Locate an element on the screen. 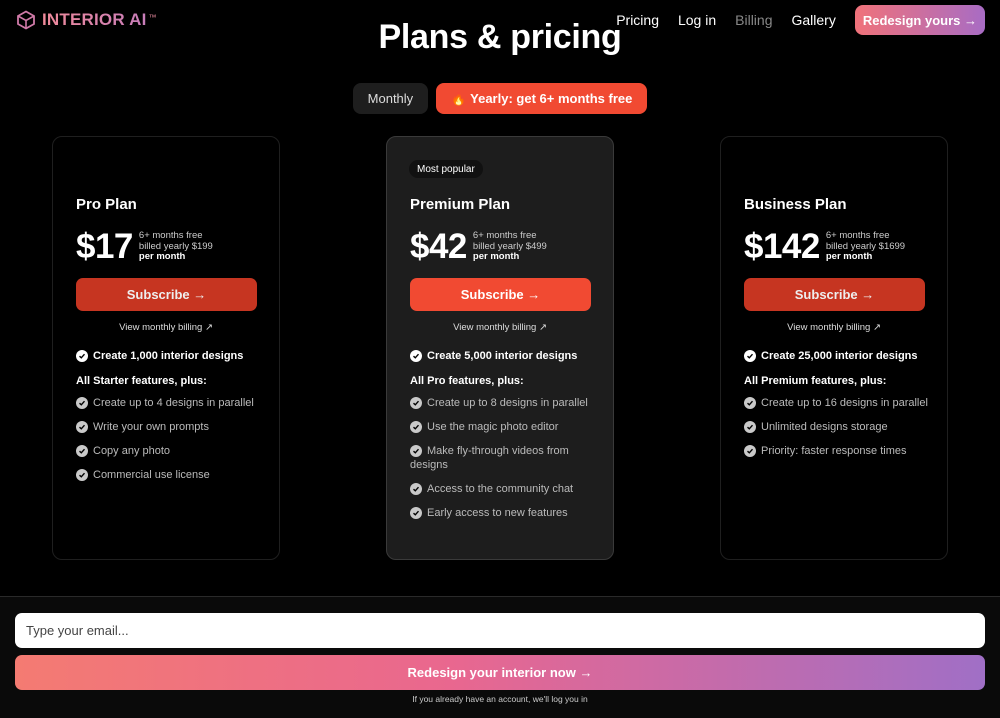  plan-name: Business Plan is located at coordinates (795, 204).